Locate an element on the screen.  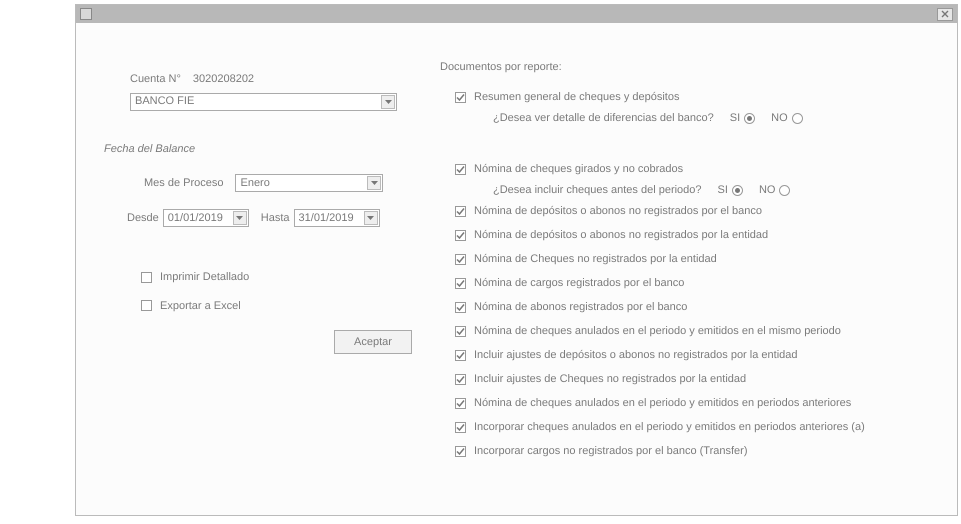
report-option-label: Resumen general de cheques y depósitos is located at coordinates (577, 98).